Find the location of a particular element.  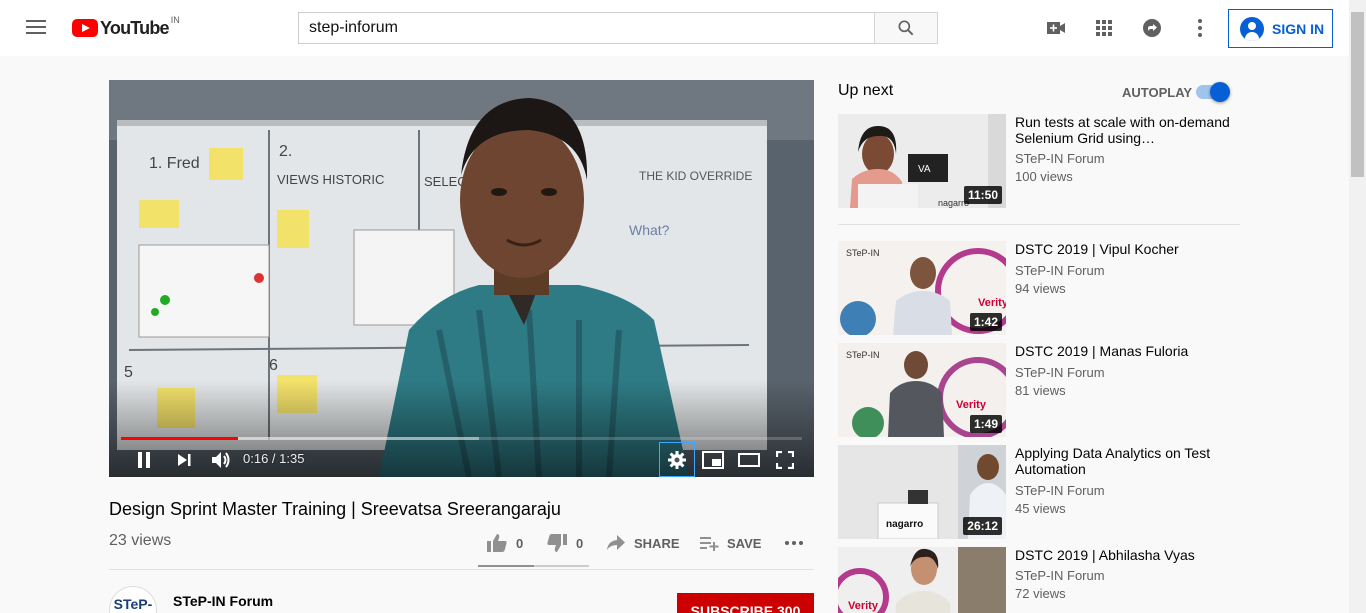

svg-text: 1. Fred is located at coordinates (174, 163).